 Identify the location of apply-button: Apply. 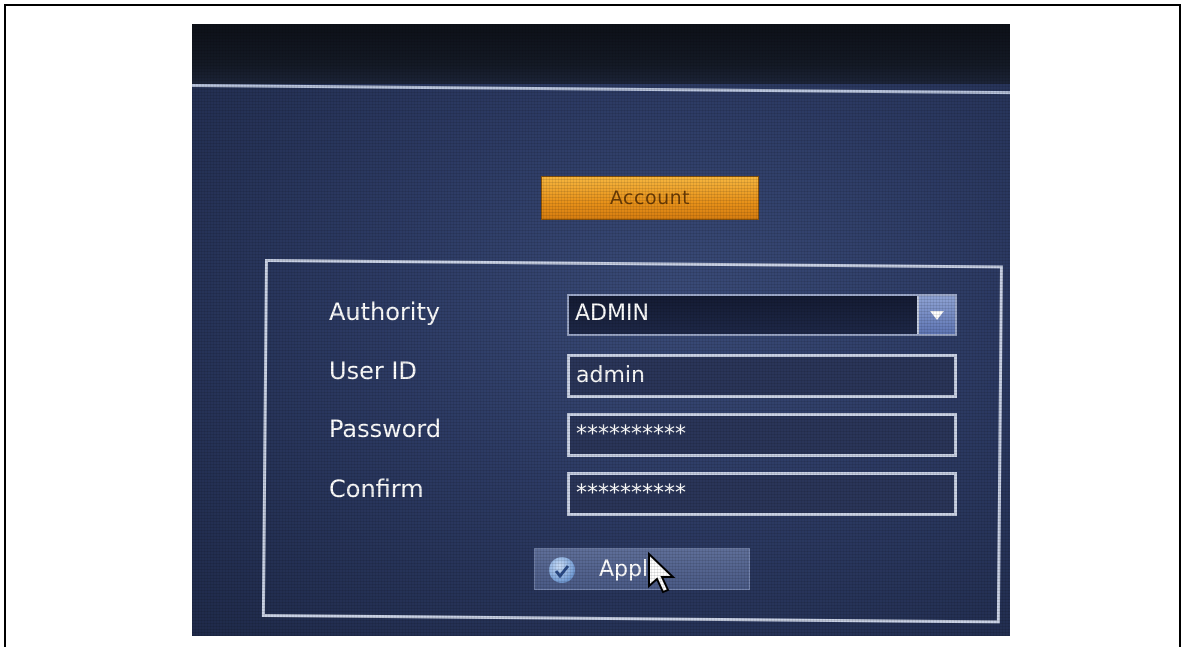
(642, 569).